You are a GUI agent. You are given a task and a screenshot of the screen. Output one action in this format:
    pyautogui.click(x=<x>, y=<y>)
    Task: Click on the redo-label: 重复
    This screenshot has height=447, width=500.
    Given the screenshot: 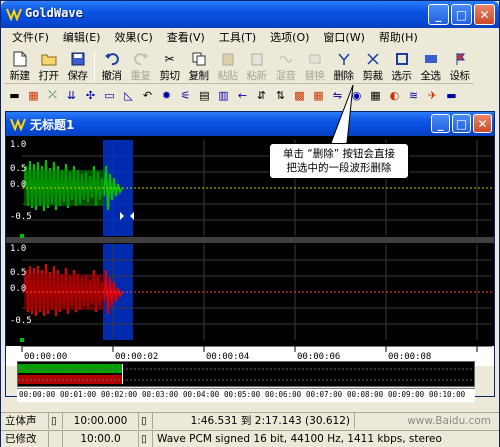 What is the action you would take?
    pyautogui.click(x=141, y=76)
    